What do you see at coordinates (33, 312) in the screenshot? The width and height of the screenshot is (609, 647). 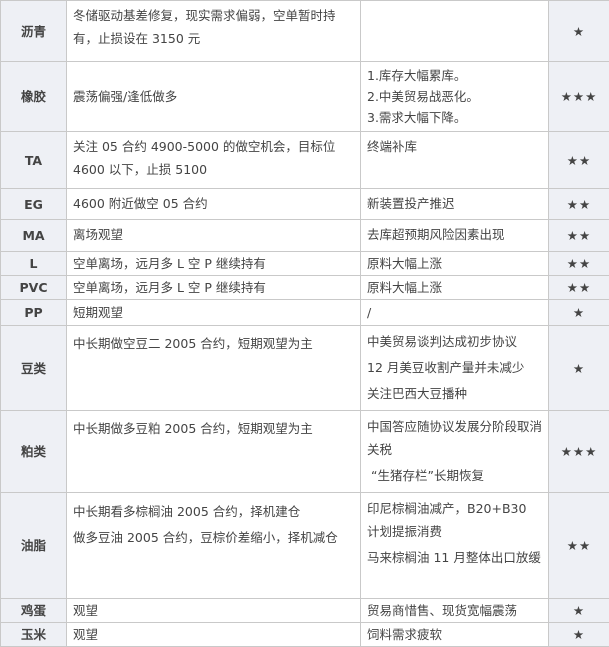 I see `commodity-name: PP` at bounding box center [33, 312].